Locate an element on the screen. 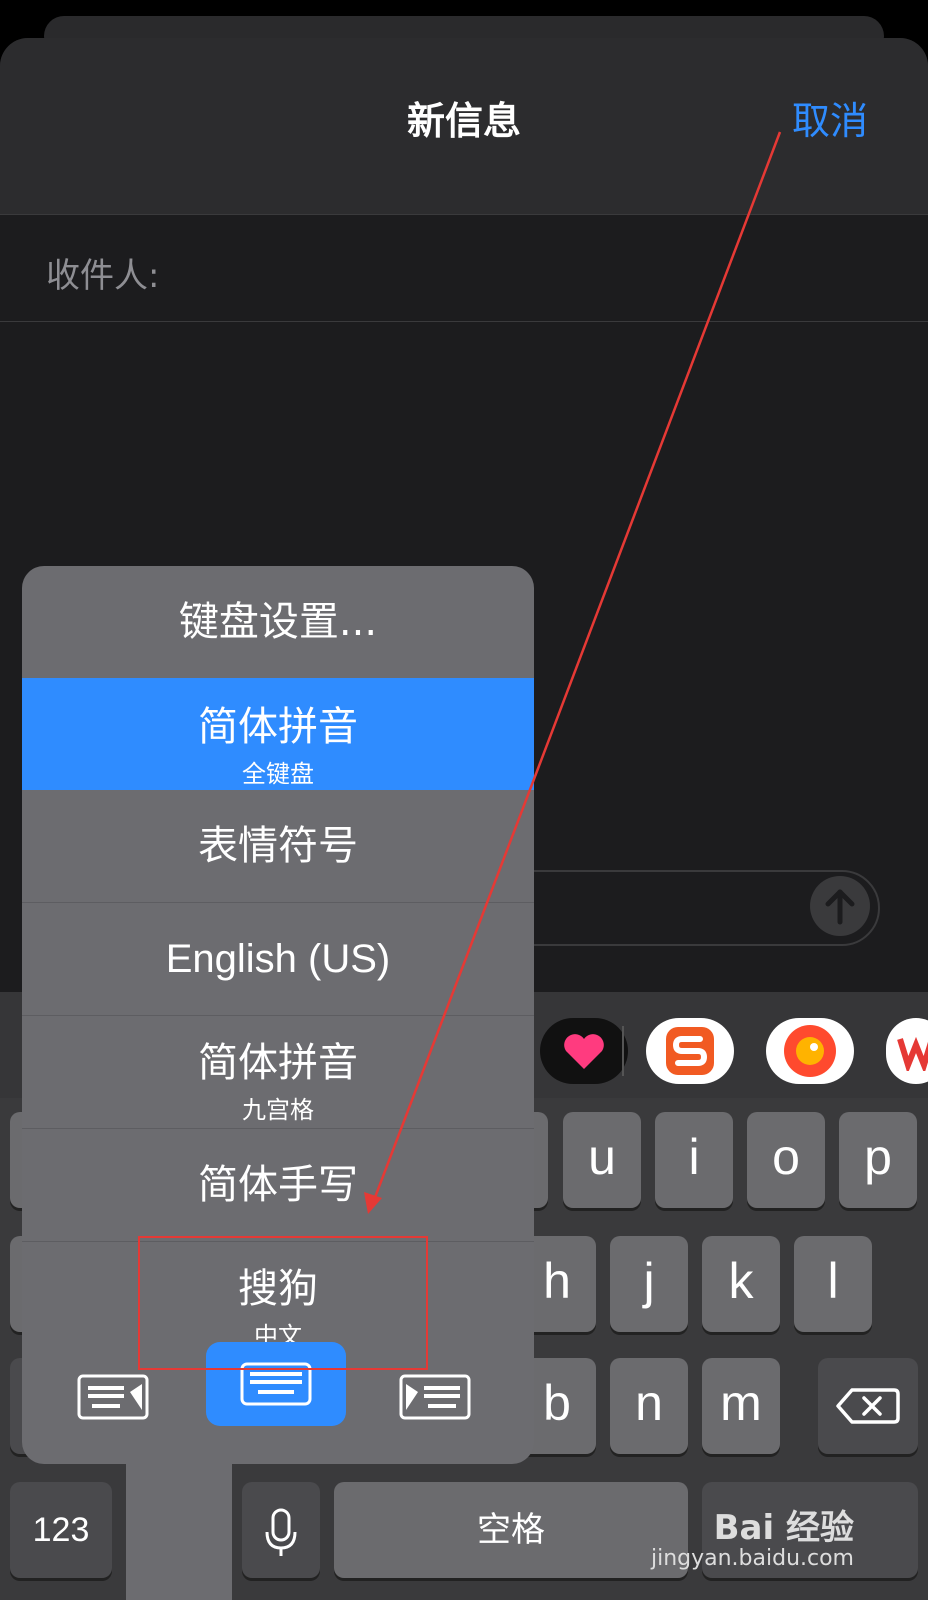  bird-icon is located at coordinates (810, 1051).